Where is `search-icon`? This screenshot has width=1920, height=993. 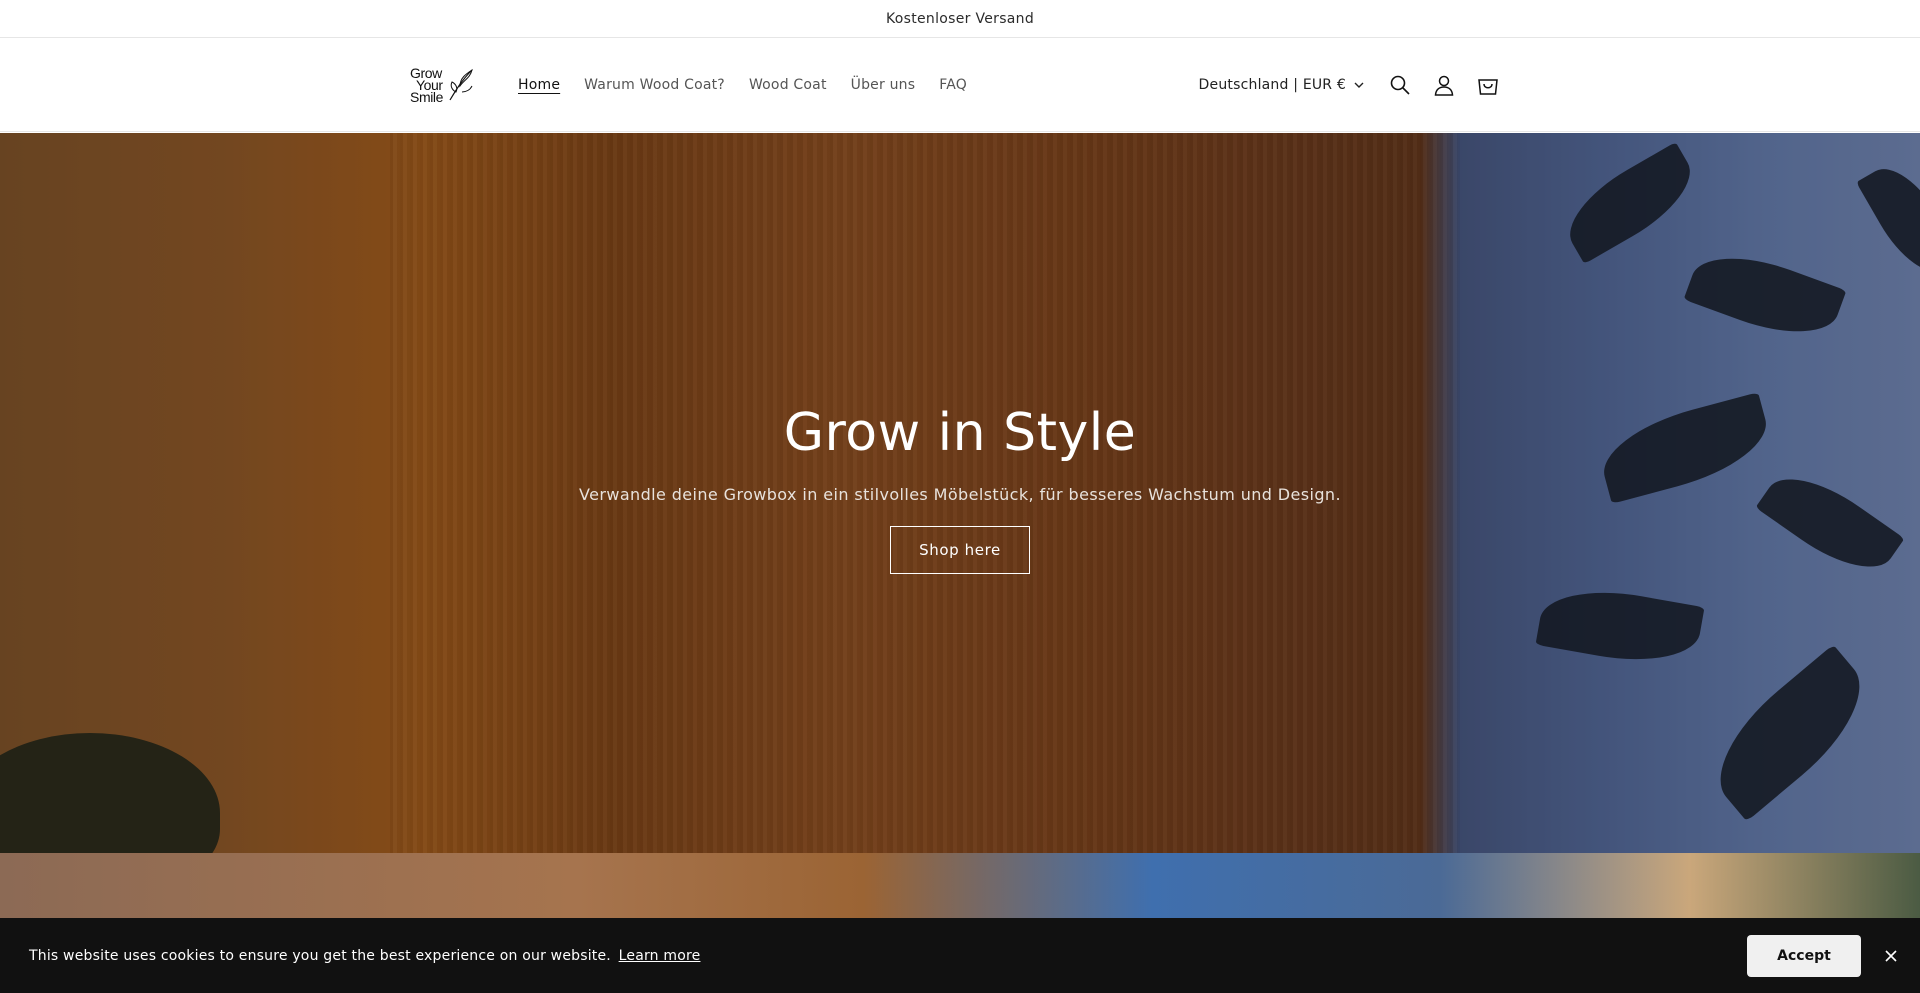
search-icon is located at coordinates (1400, 85).